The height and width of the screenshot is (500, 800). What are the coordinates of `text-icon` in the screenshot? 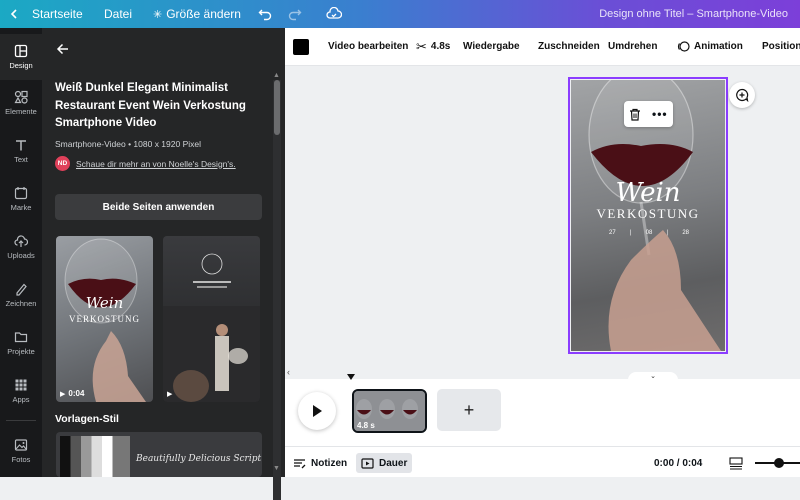 It's located at (21, 145).